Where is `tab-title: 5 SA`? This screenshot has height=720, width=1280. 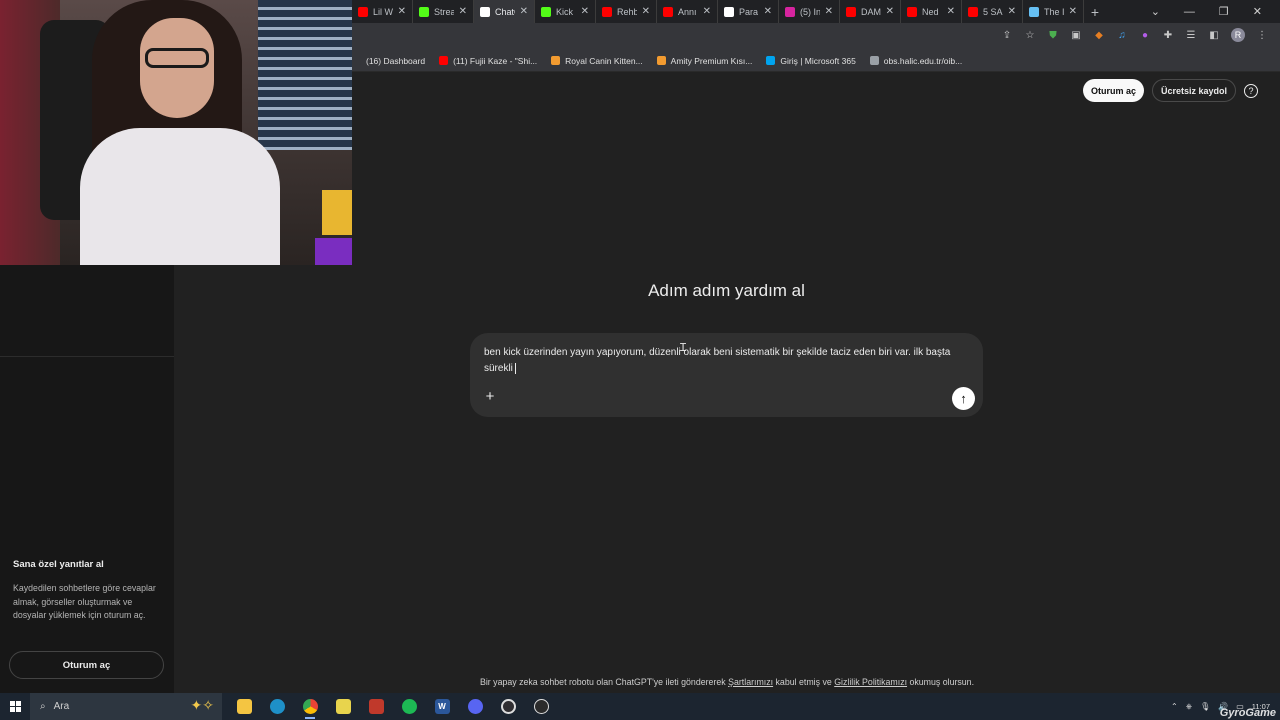 tab-title: 5 SA is located at coordinates (993, 11).